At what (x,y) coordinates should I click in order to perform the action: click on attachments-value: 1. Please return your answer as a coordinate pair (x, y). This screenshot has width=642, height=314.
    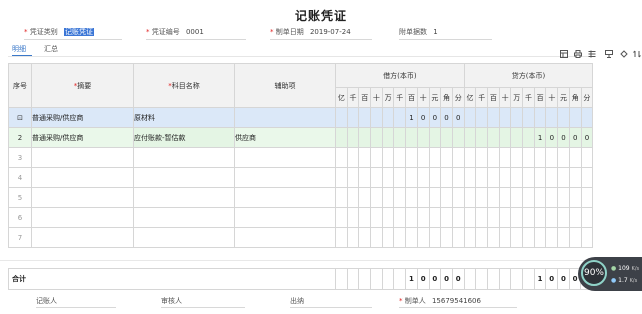
    Looking at the image, I should click on (435, 32).